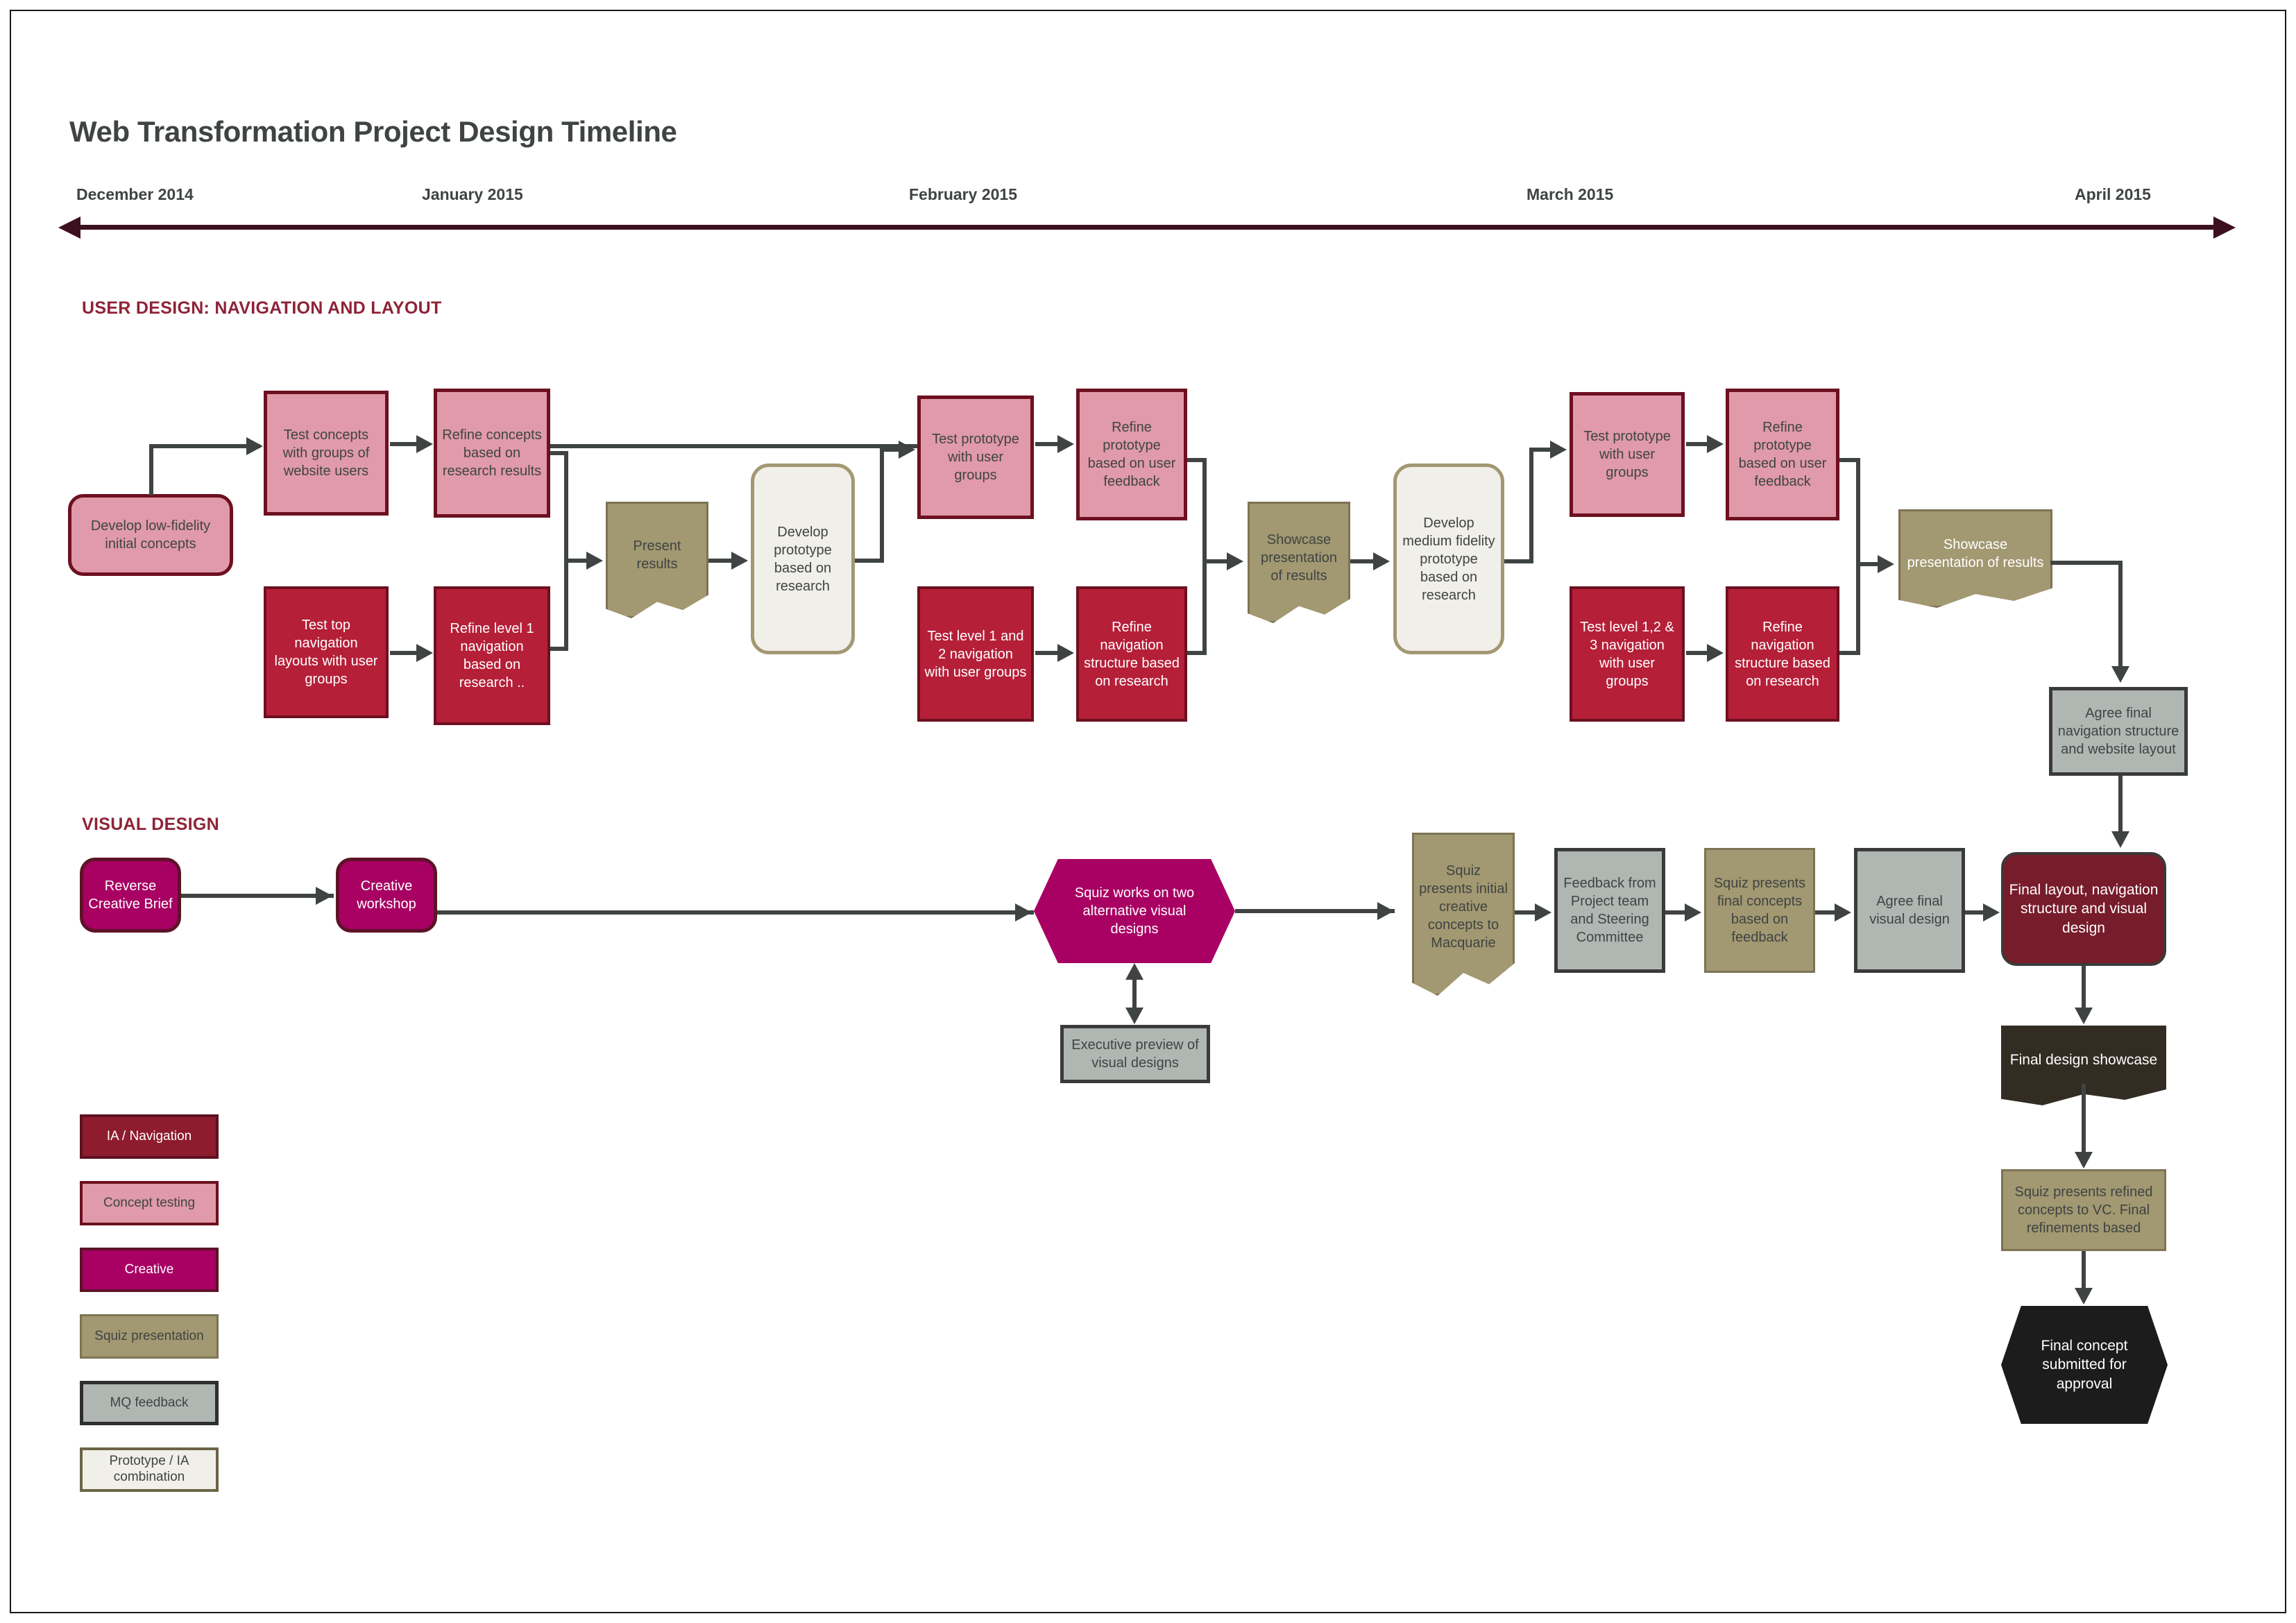 The image size is (2296, 1623). Describe the element at coordinates (2084, 1160) in the screenshot. I see `arrow-squiz-presents-refined` at that location.